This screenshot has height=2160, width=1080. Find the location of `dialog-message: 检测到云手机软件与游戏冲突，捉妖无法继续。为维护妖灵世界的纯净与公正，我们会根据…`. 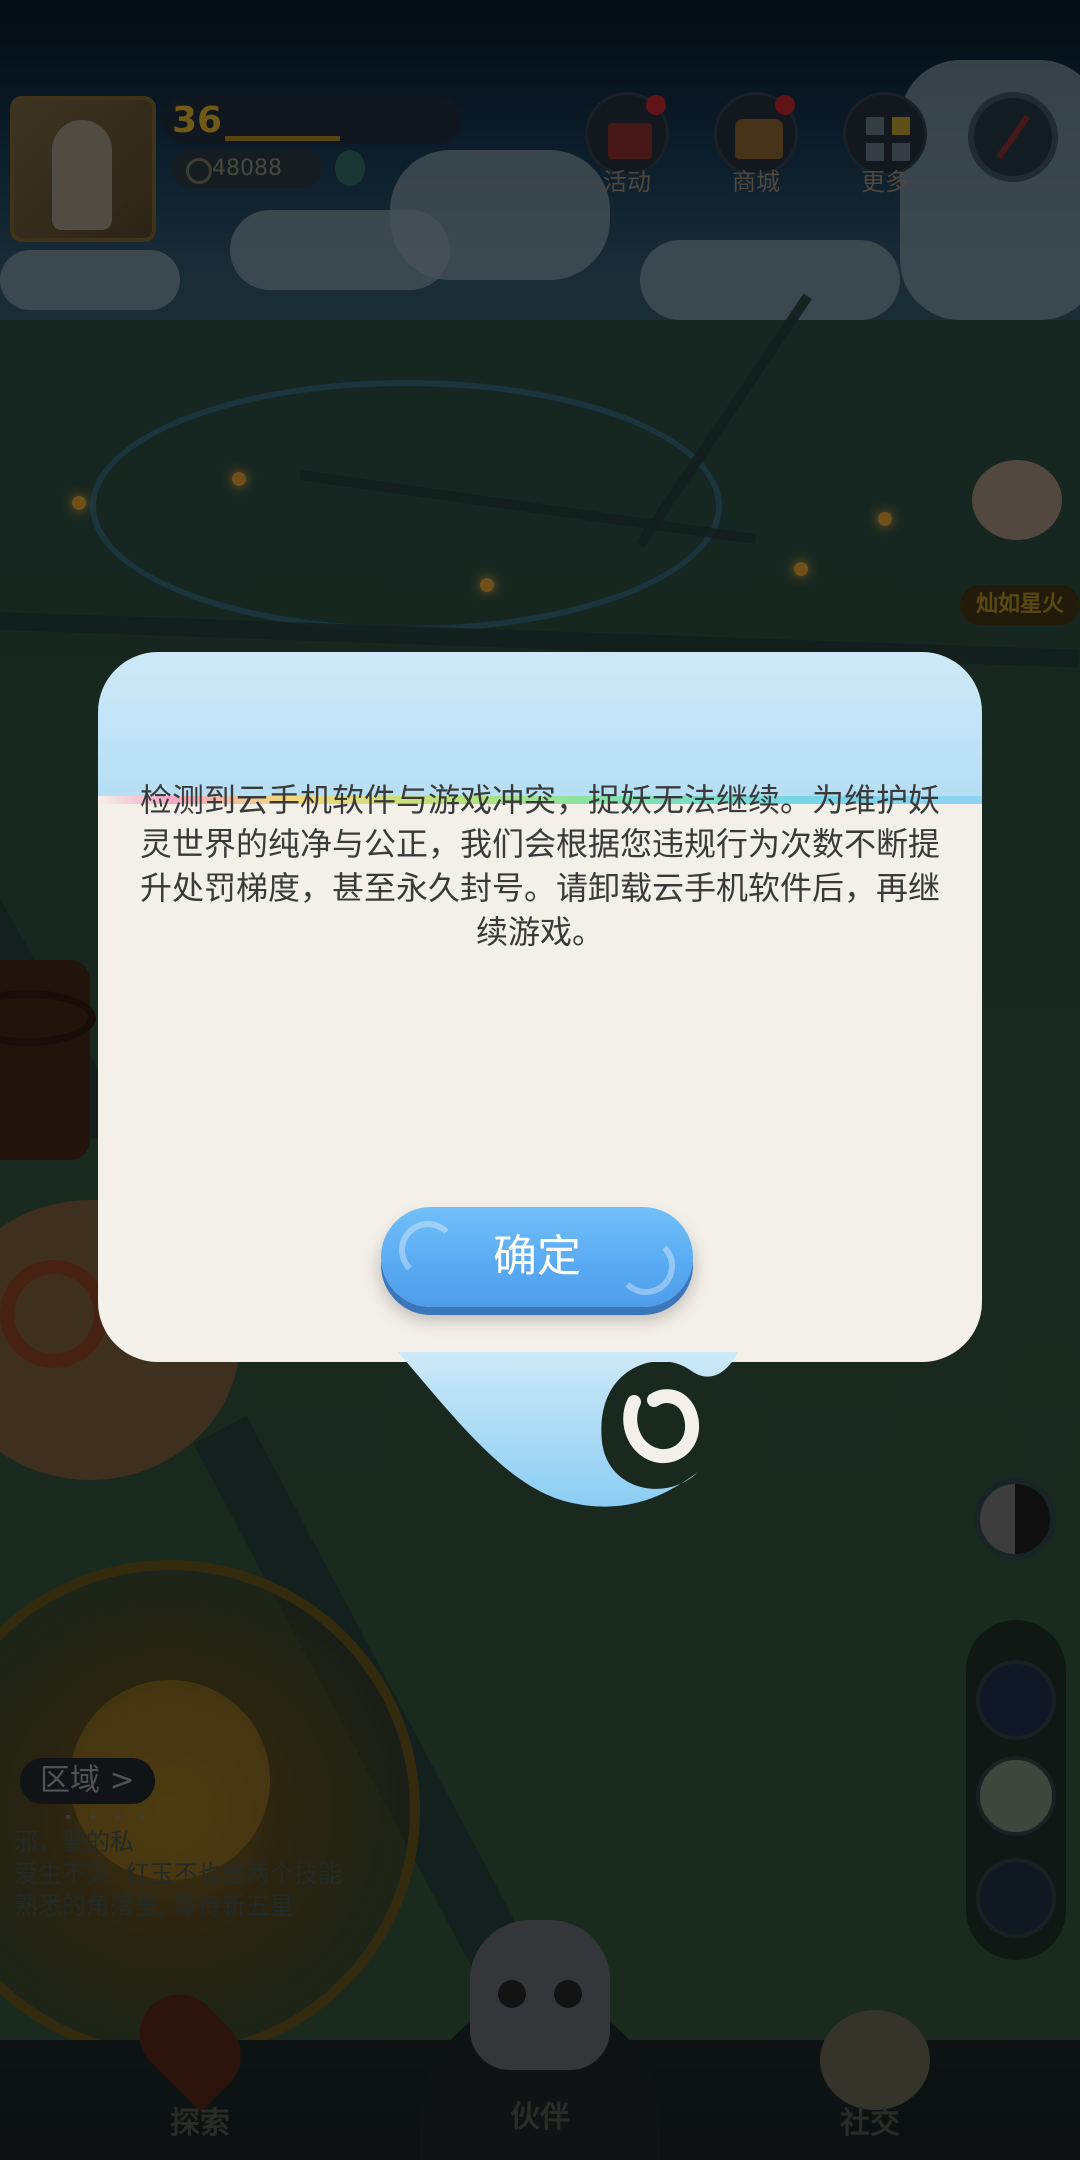

dialog-message: 检测到云手机软件与游戏冲突，捉妖无法继续。为维护妖灵世界的纯净与公正，我们会根据… is located at coordinates (539, 866).